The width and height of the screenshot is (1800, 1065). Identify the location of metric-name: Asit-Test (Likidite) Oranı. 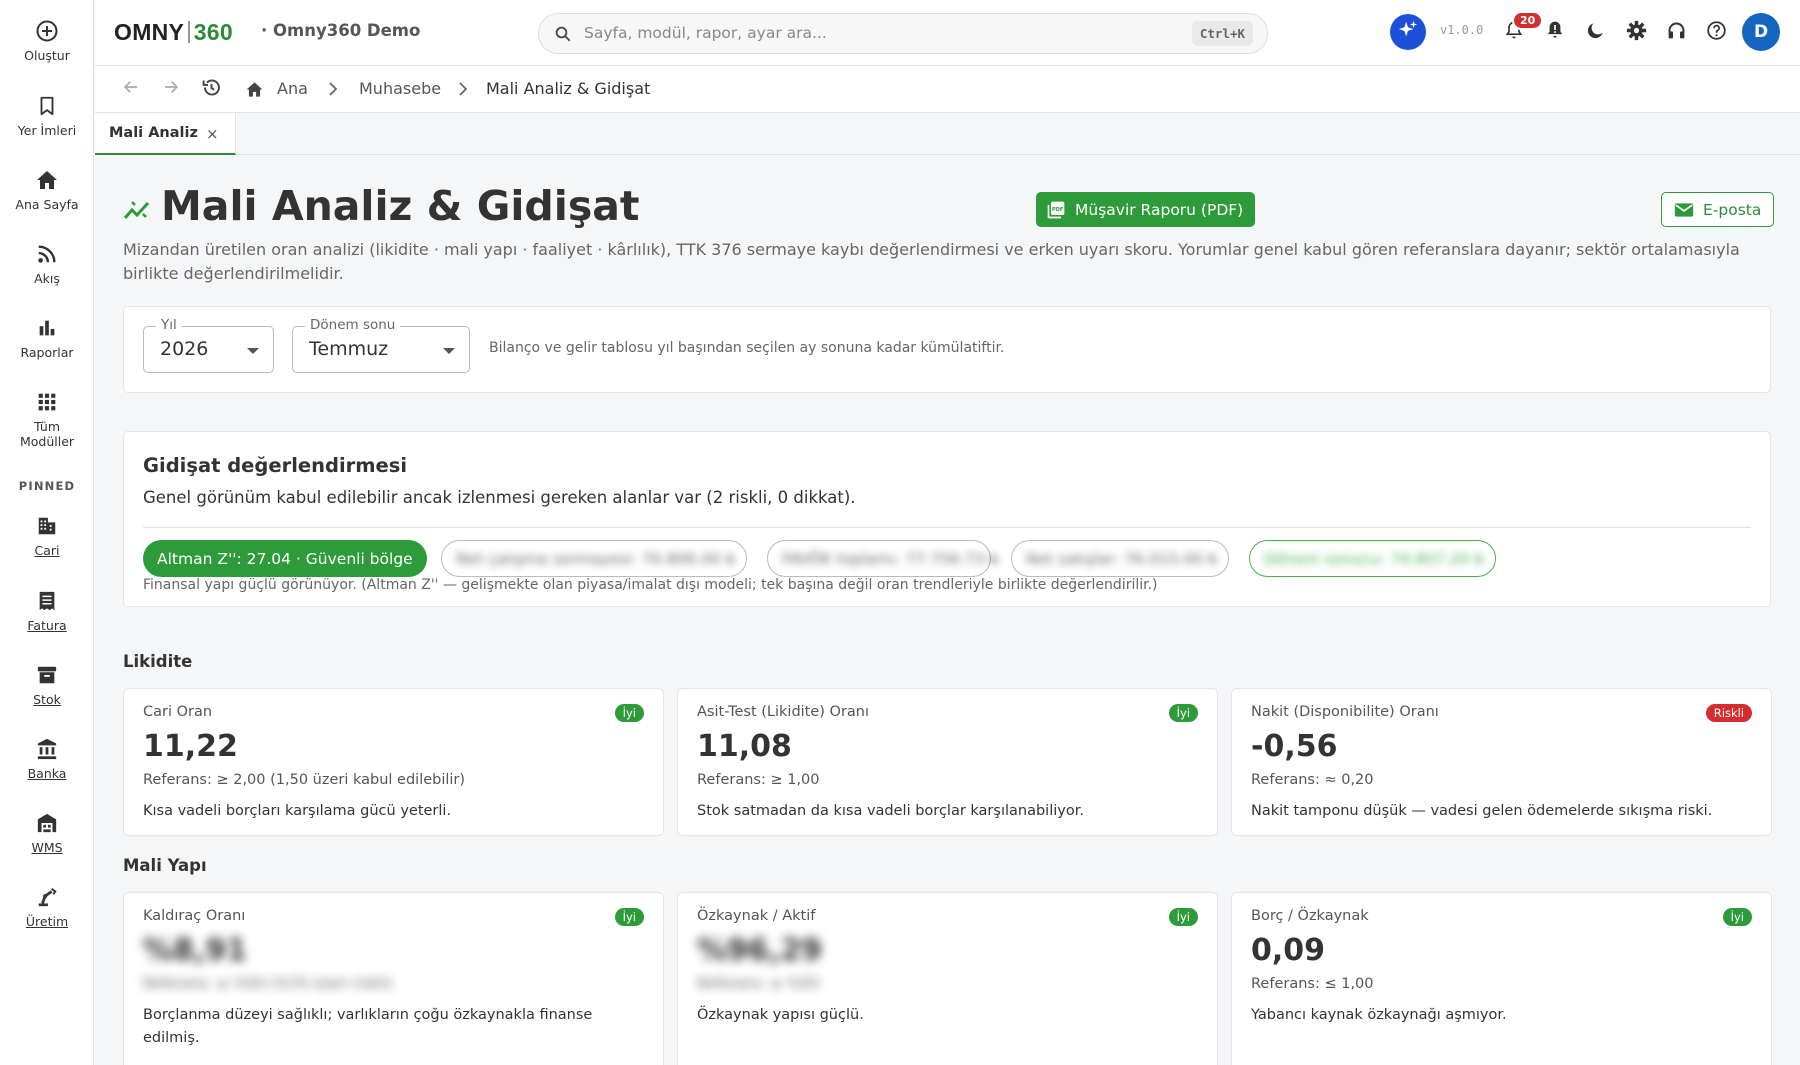
(783, 712).